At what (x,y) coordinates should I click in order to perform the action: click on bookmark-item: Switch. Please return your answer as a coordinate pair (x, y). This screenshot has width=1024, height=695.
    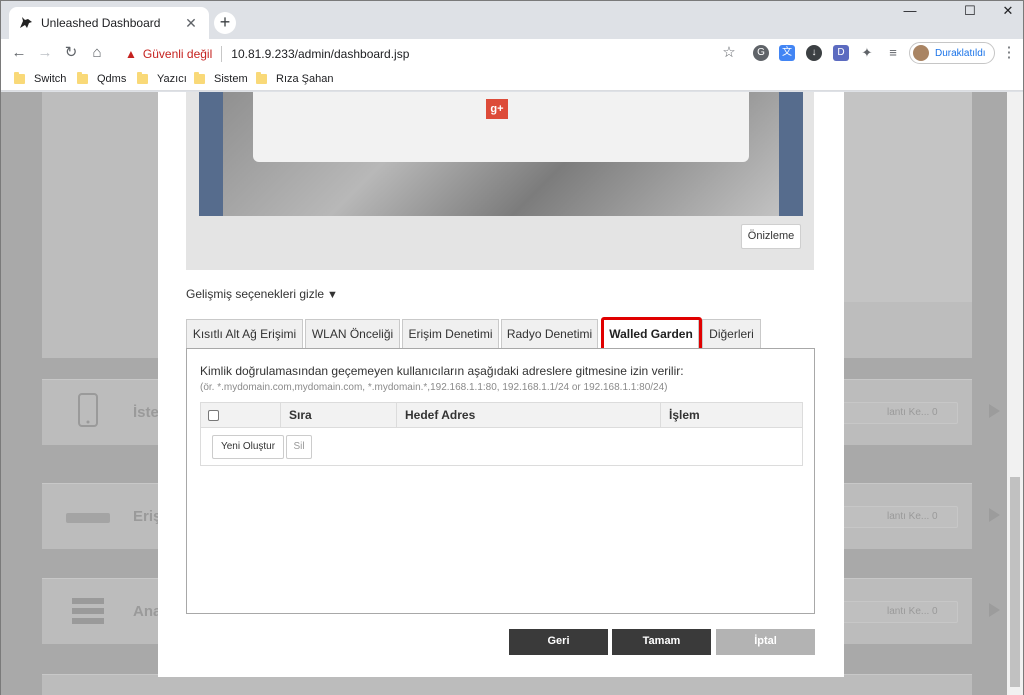
    Looking at the image, I should click on (40, 79).